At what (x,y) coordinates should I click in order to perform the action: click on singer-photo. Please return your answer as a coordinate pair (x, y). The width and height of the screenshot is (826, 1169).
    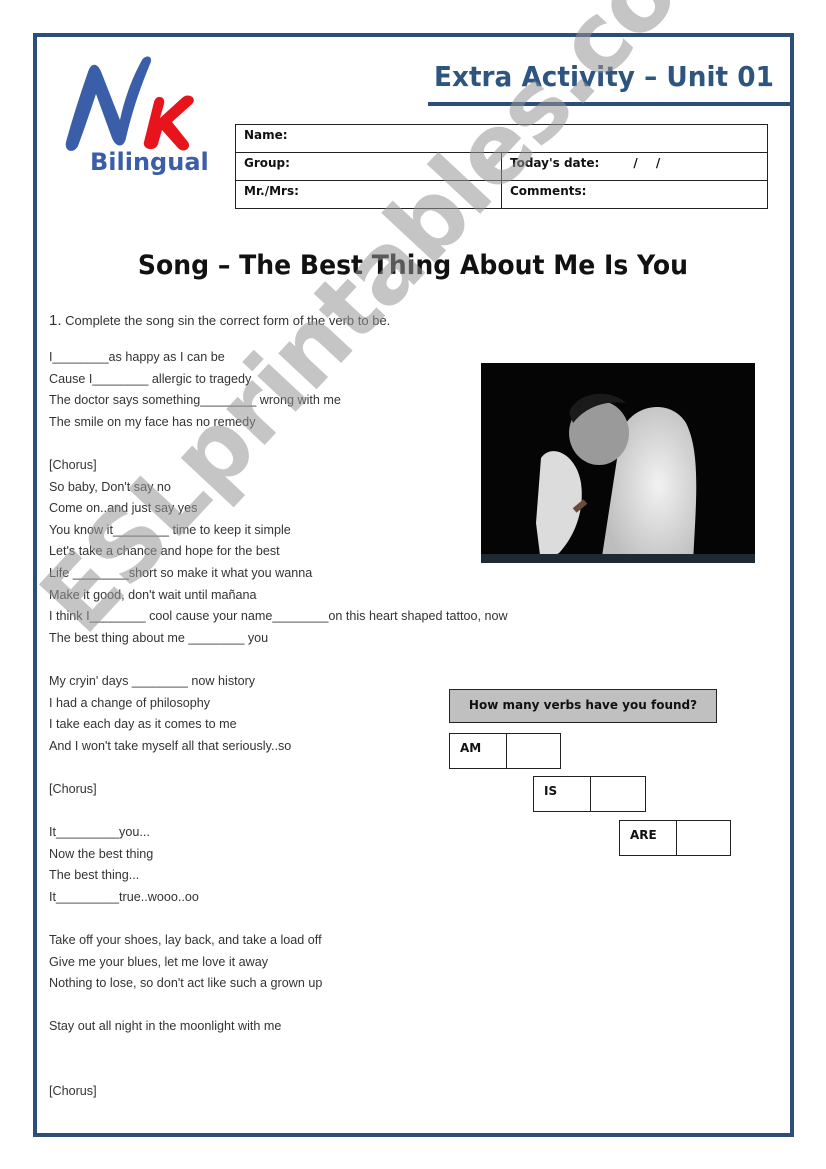
    Looking at the image, I should click on (618, 463).